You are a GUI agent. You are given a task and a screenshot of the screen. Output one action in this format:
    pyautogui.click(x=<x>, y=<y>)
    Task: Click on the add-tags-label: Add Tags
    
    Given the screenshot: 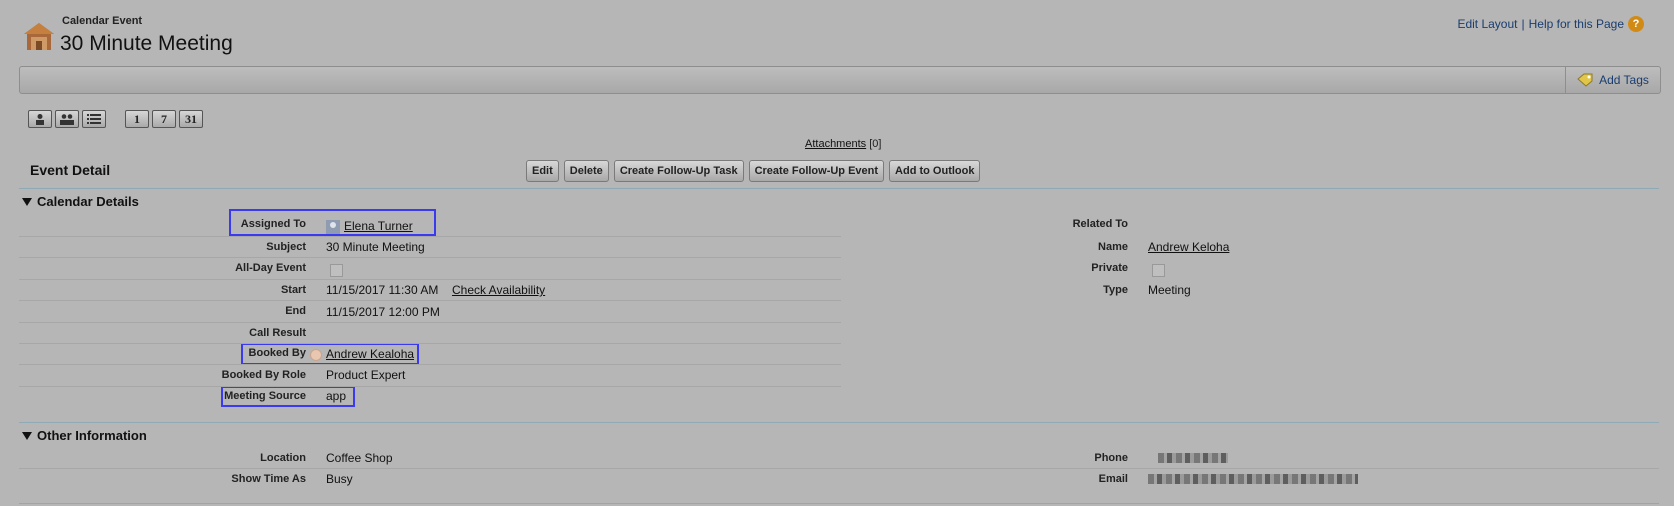 What is the action you would take?
    pyautogui.click(x=1624, y=80)
    